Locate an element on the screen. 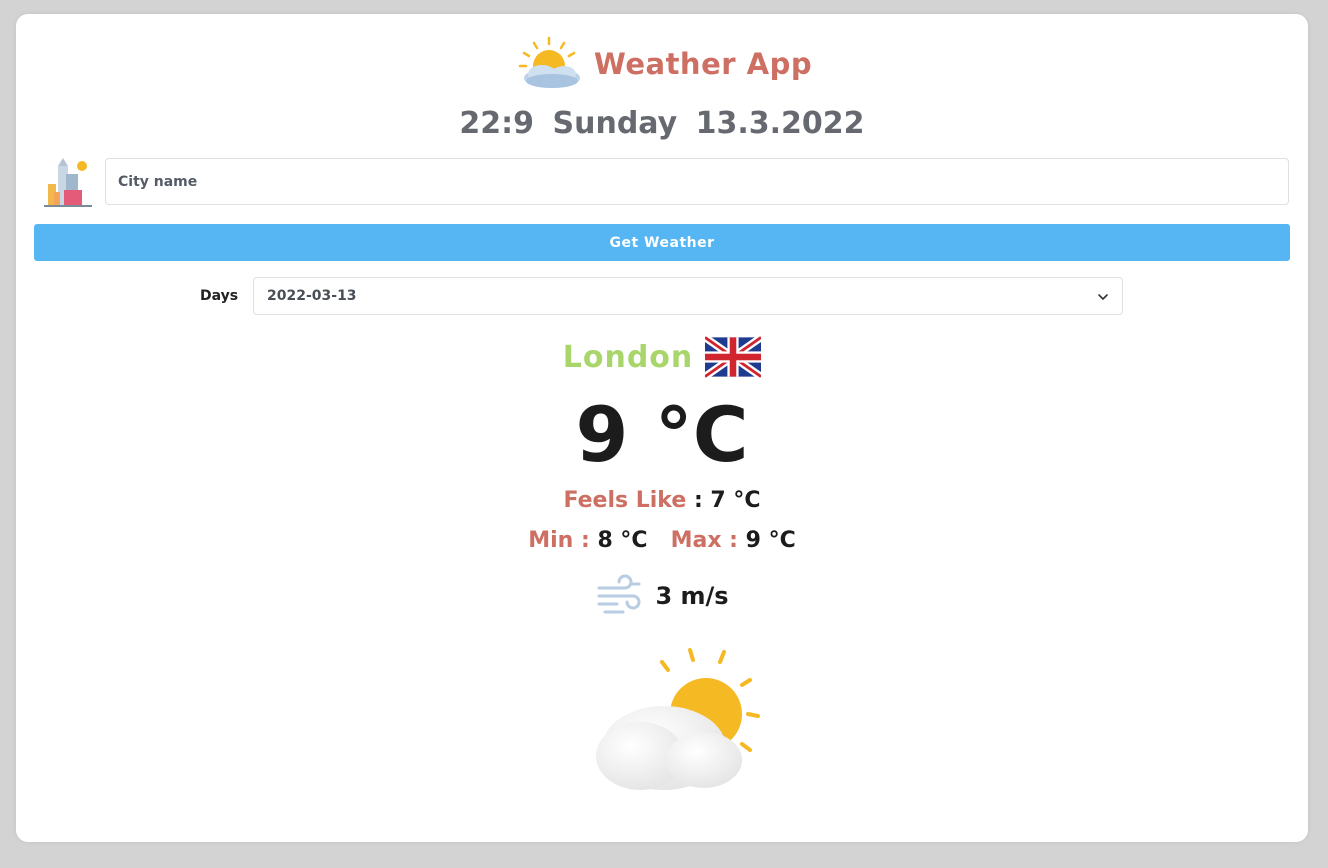 Image resolution: width=1328 pixels, height=868 pixels. app-header: Weather App is located at coordinates (662, 64).